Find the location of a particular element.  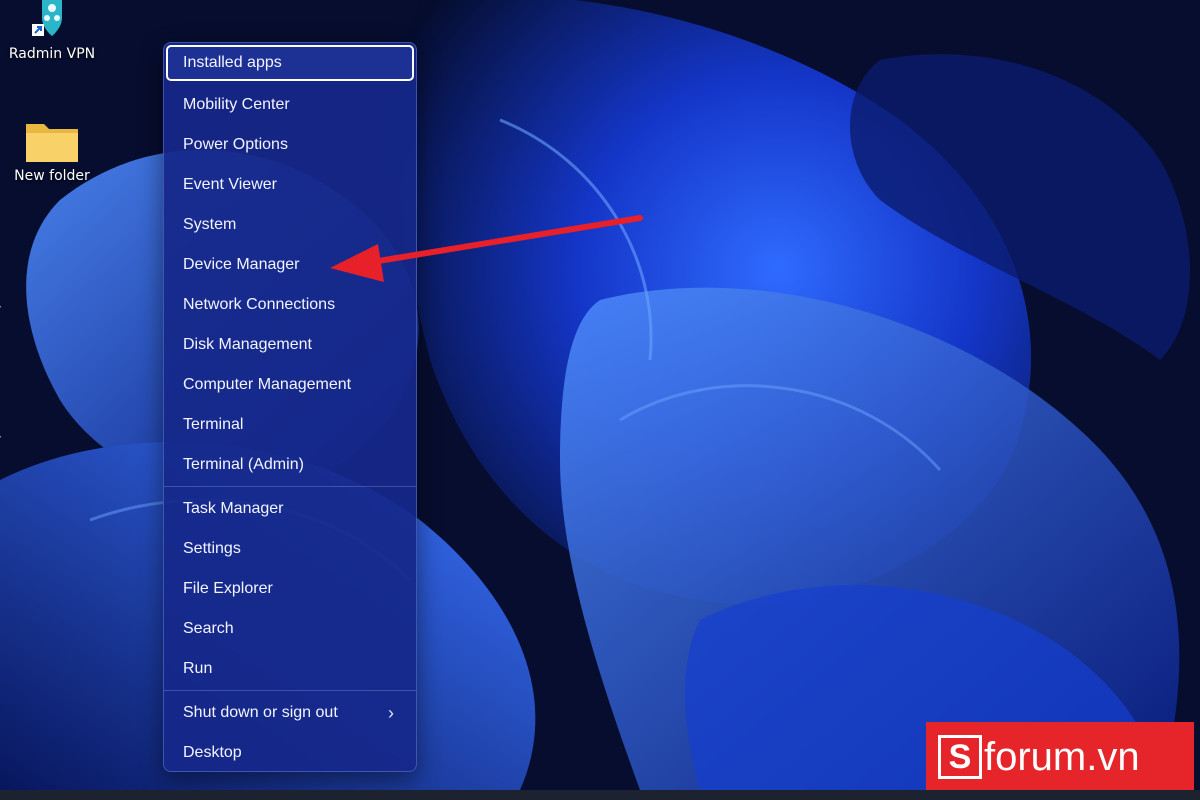

menu-item-system: System is located at coordinates (290, 225).